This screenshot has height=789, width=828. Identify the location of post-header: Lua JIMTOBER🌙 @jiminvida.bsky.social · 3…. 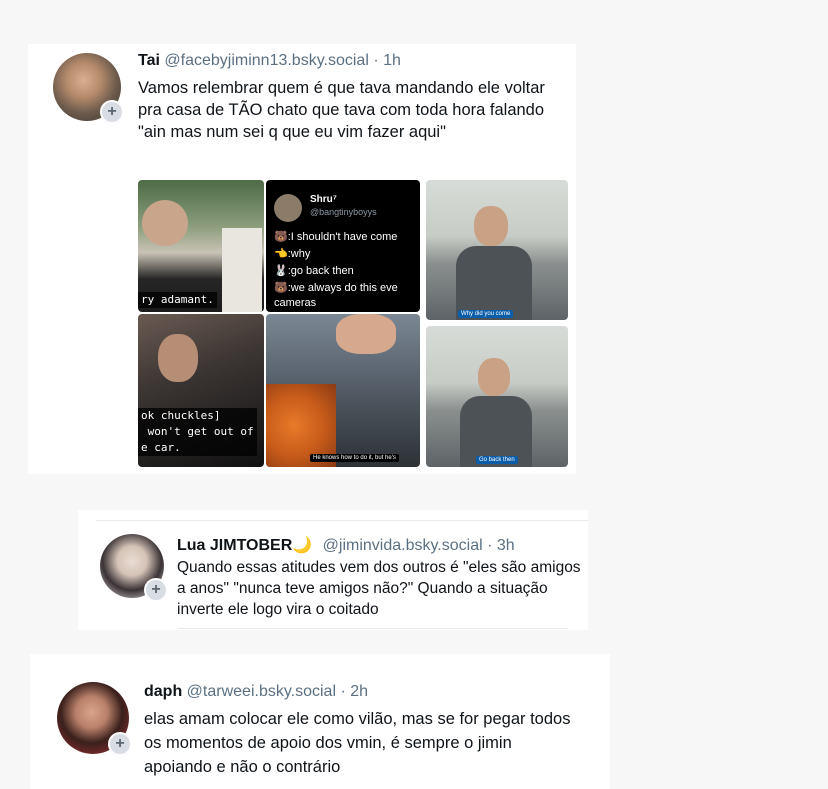
(346, 545).